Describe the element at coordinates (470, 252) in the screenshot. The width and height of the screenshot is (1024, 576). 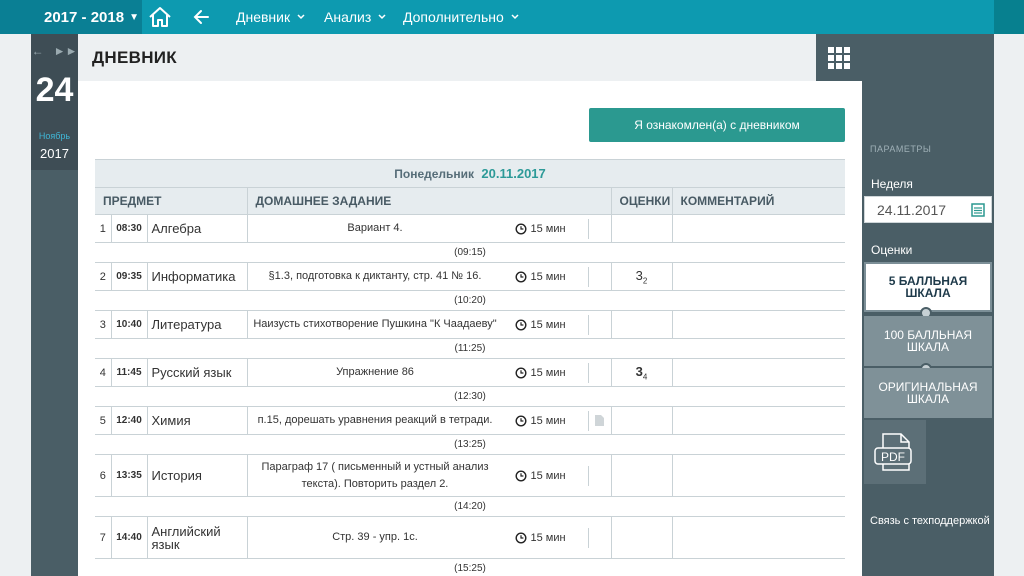
I see `break-row: (09:15)` at that location.